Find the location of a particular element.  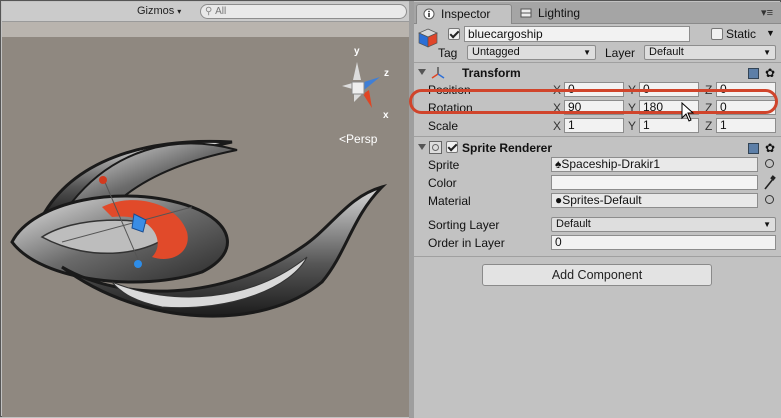

static-label: Static is located at coordinates (741, 34).